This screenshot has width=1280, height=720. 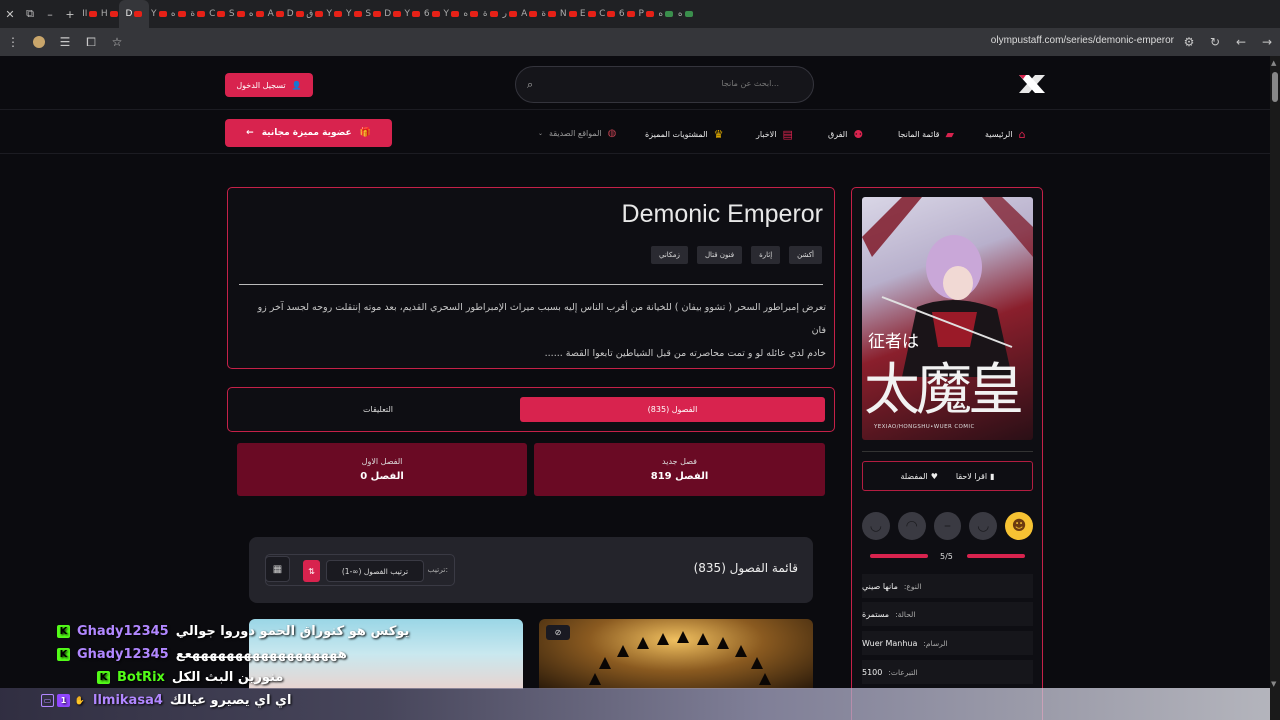 What do you see at coordinates (577, 133) in the screenshot?
I see `nav-item-friend-sites: ⌄ المواقع الصديقة ◍` at bounding box center [577, 133].